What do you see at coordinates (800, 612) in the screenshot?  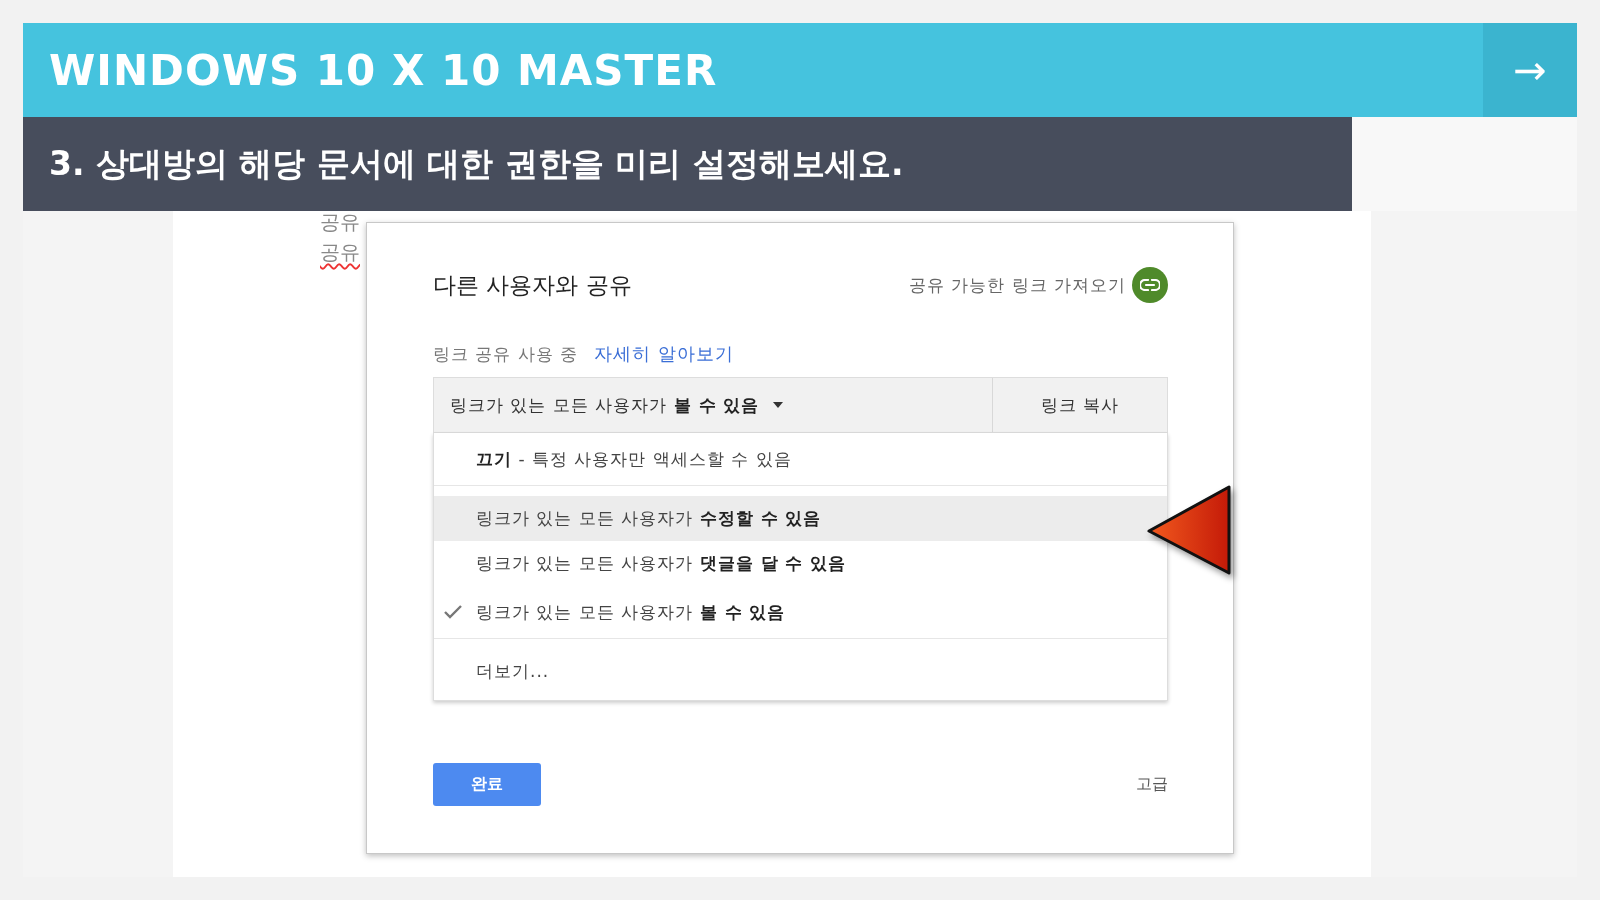 I see `menu-item: 링크가 있는 모든 사용자가 볼 수 있음` at bounding box center [800, 612].